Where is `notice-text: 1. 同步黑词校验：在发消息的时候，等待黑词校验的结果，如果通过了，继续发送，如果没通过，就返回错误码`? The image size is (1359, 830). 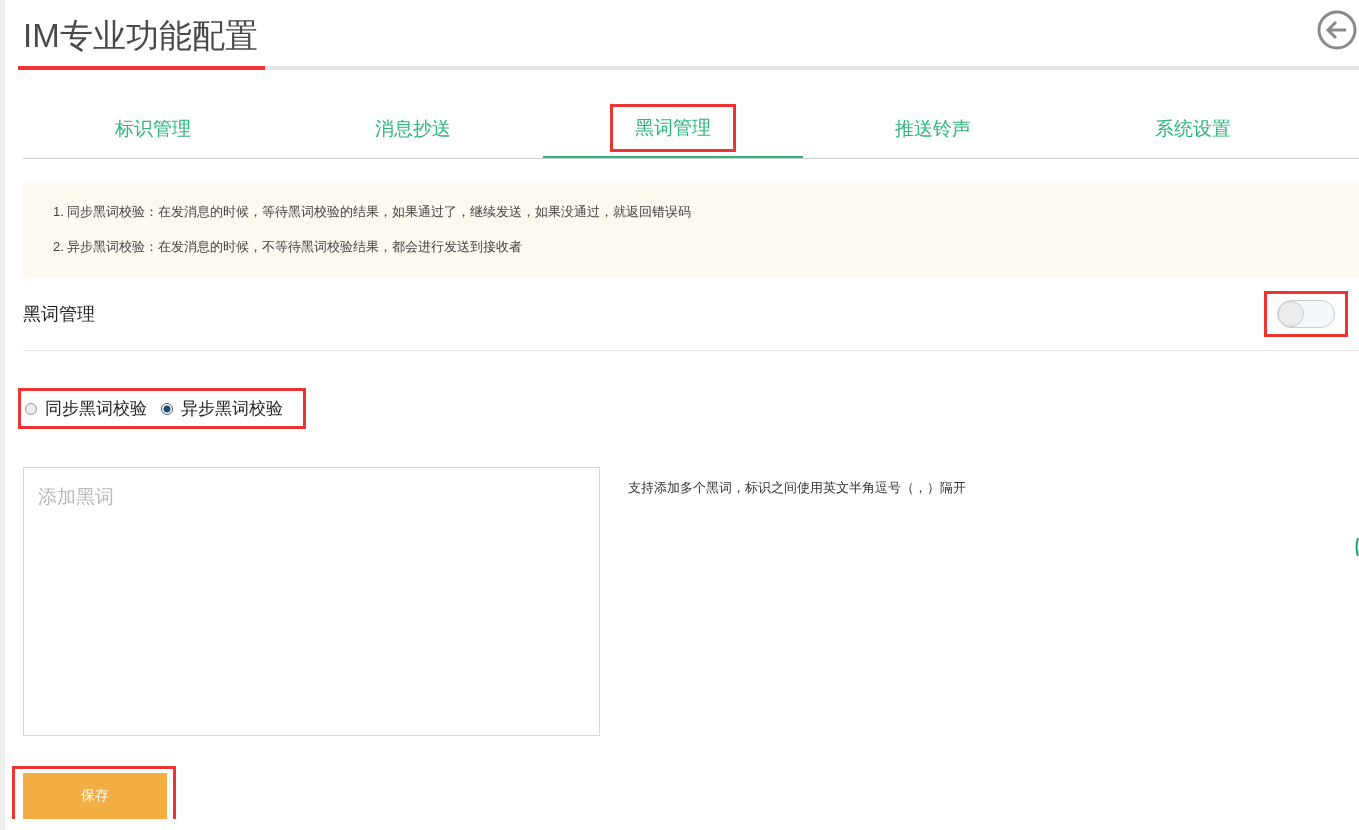
notice-text: 1. 同步黑词校验：在发消息的时候，等待黑词校验的结果，如果通过了，继续发送，如果没通过，就返回错误码 is located at coordinates (373, 212).